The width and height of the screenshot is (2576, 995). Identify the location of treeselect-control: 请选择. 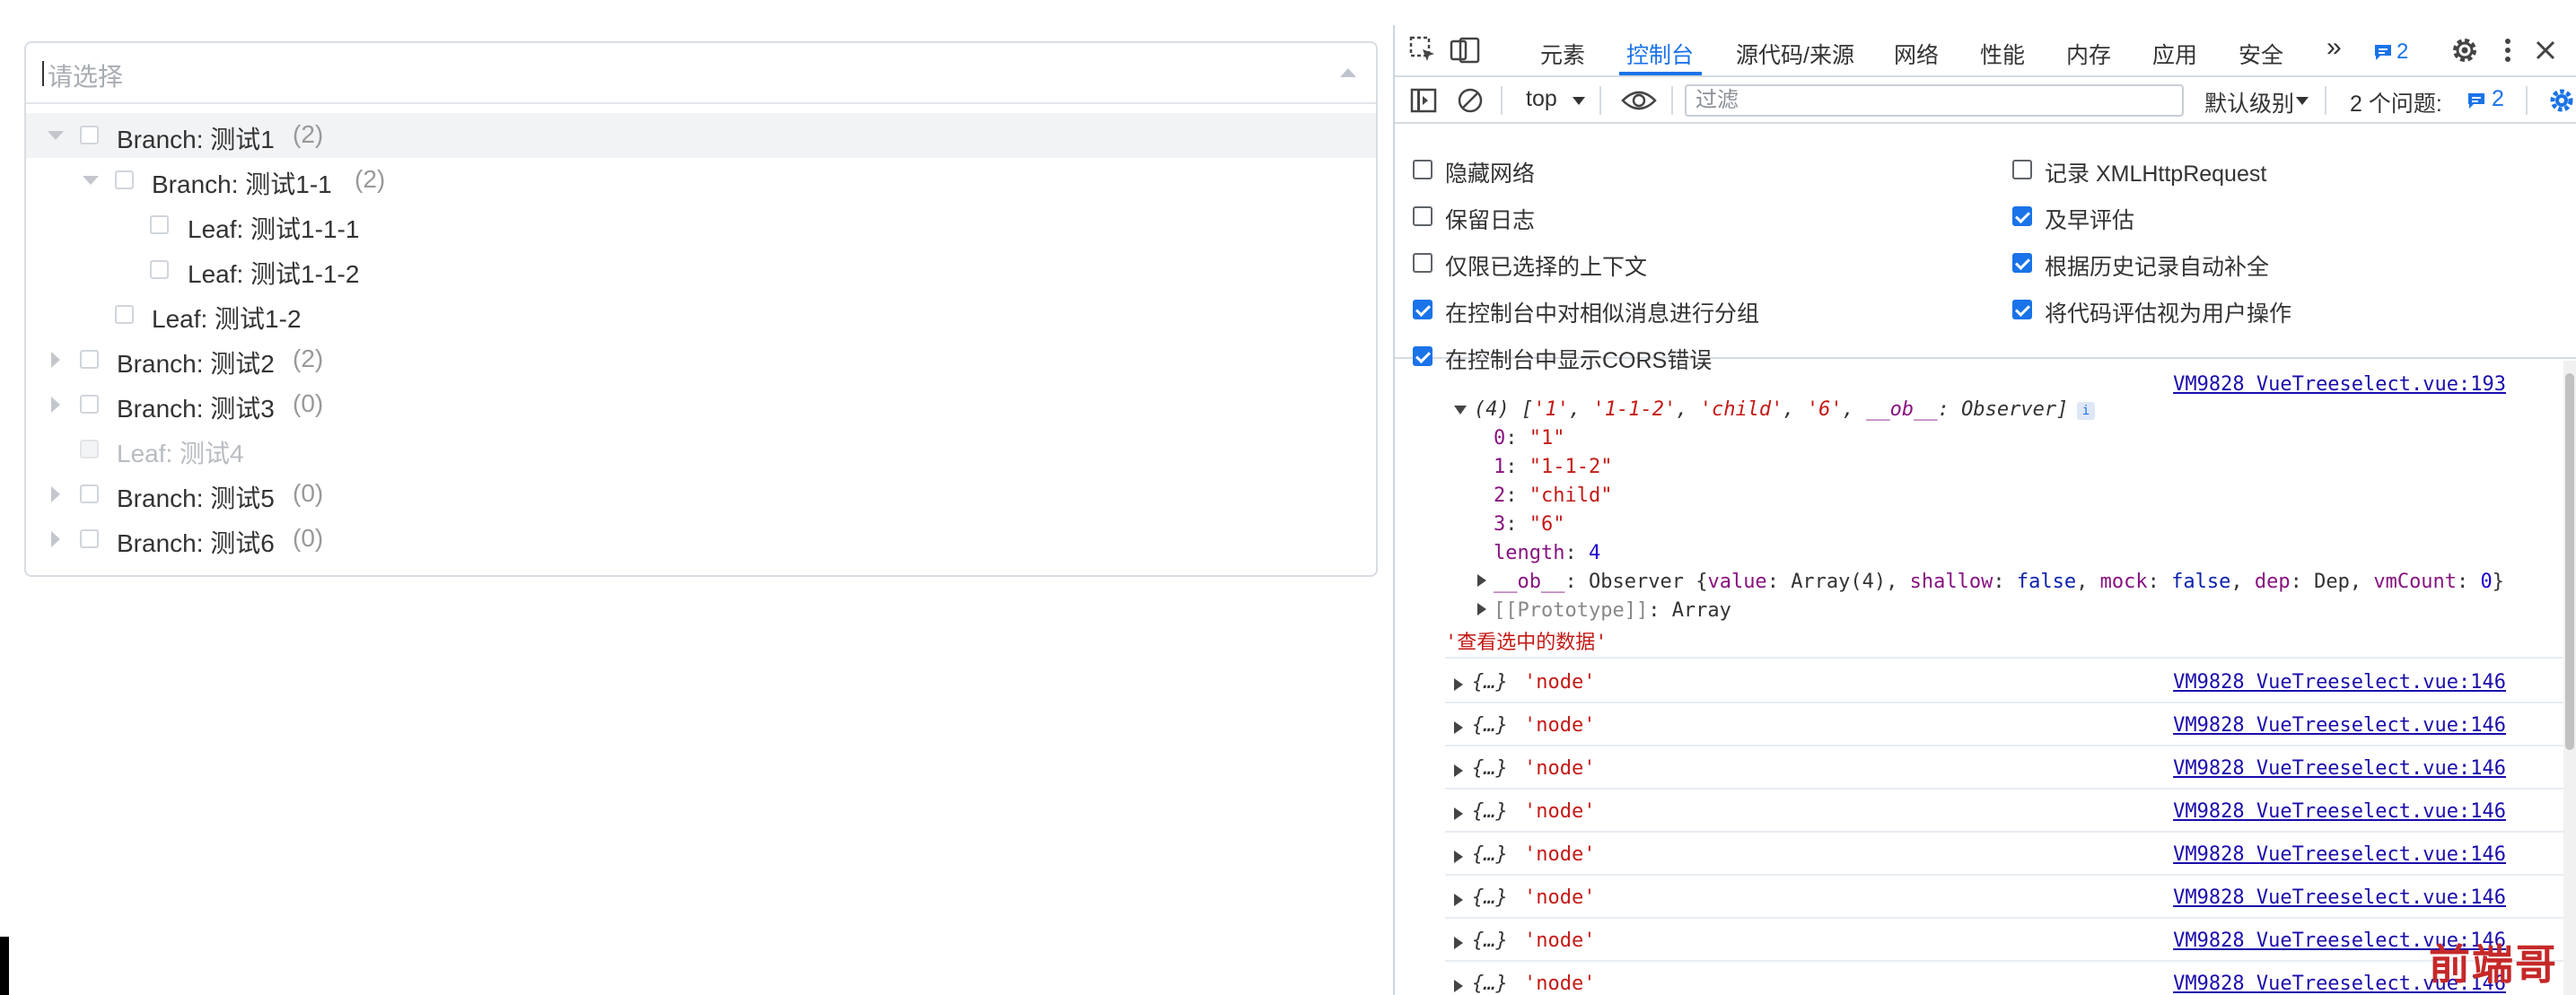
(701, 73).